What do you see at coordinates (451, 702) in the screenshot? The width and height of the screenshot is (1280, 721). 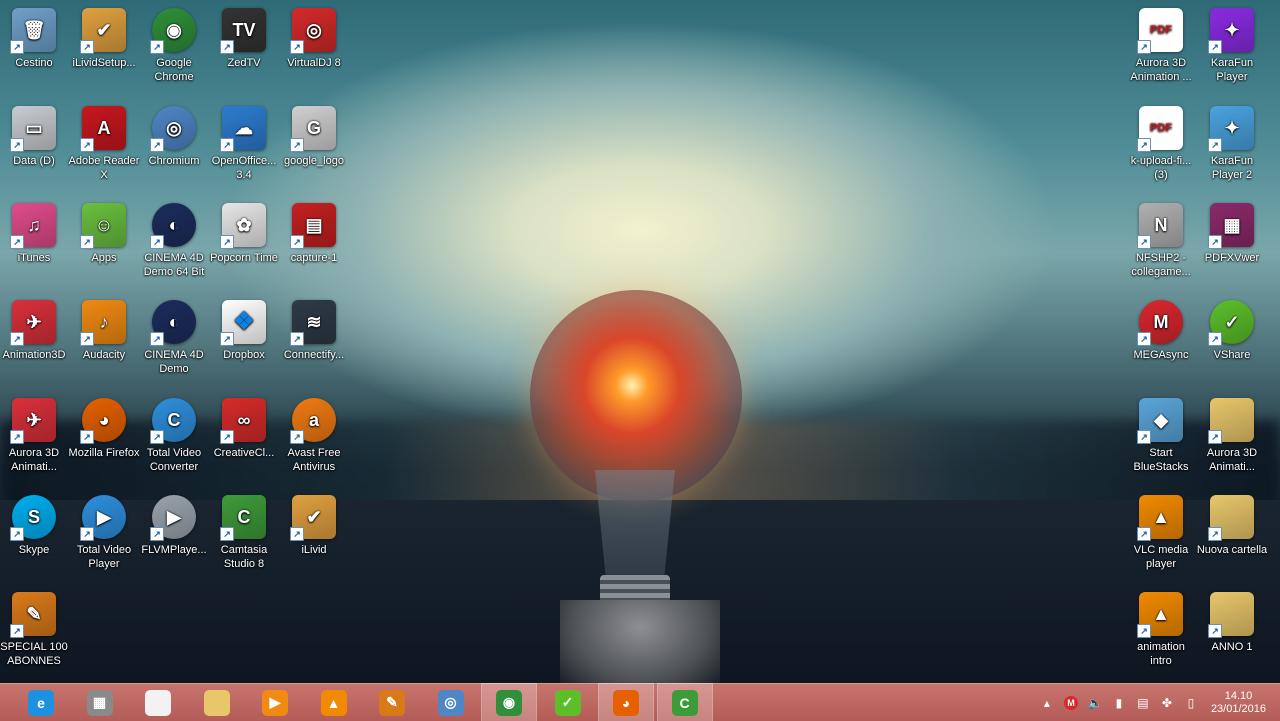 I see `taskbar-button: ◎` at bounding box center [451, 702].